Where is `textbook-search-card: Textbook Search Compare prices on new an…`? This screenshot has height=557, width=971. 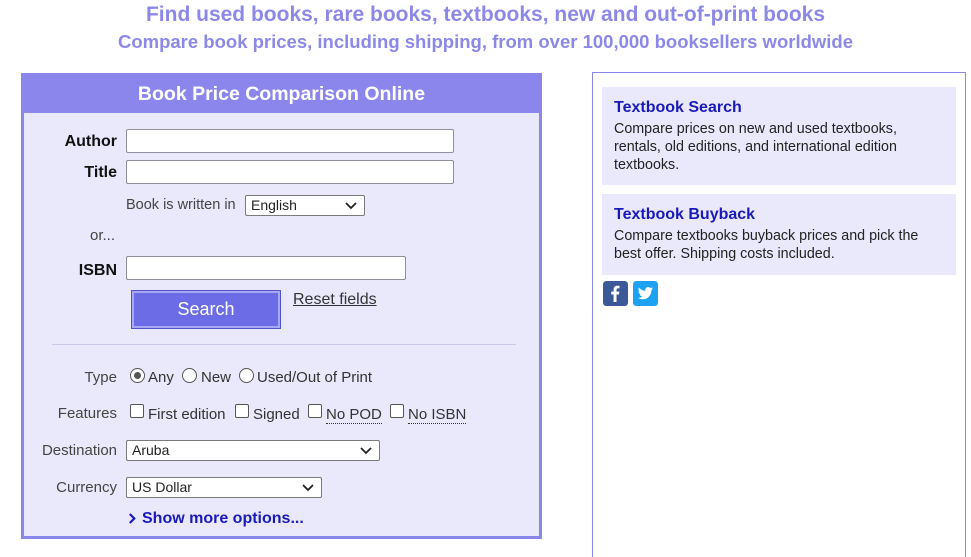
textbook-search-card: Textbook Search Compare prices on new an… is located at coordinates (779, 136).